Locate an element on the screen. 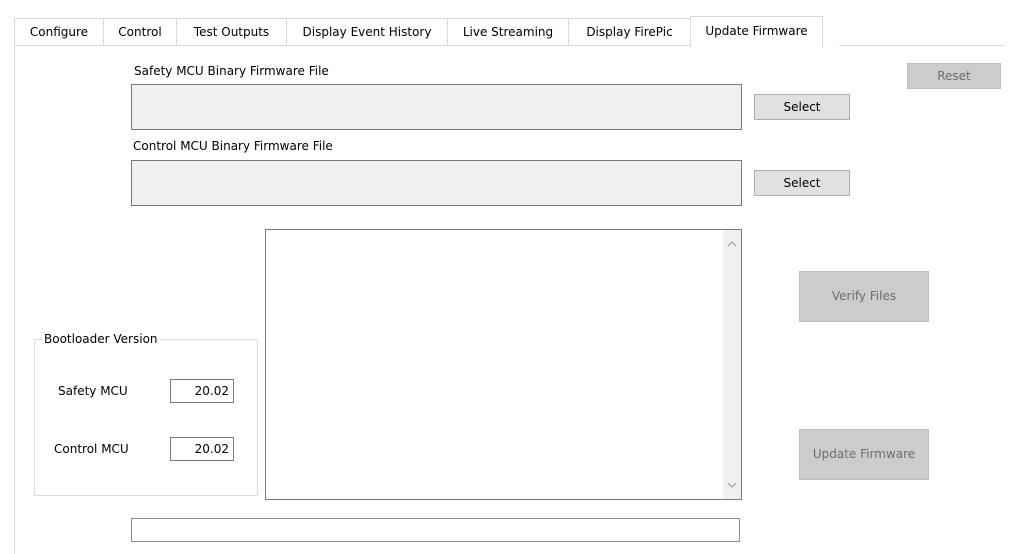 Image resolution: width=1017 pixels, height=554 pixels. control-mcu-label: Control MCU is located at coordinates (91, 449).